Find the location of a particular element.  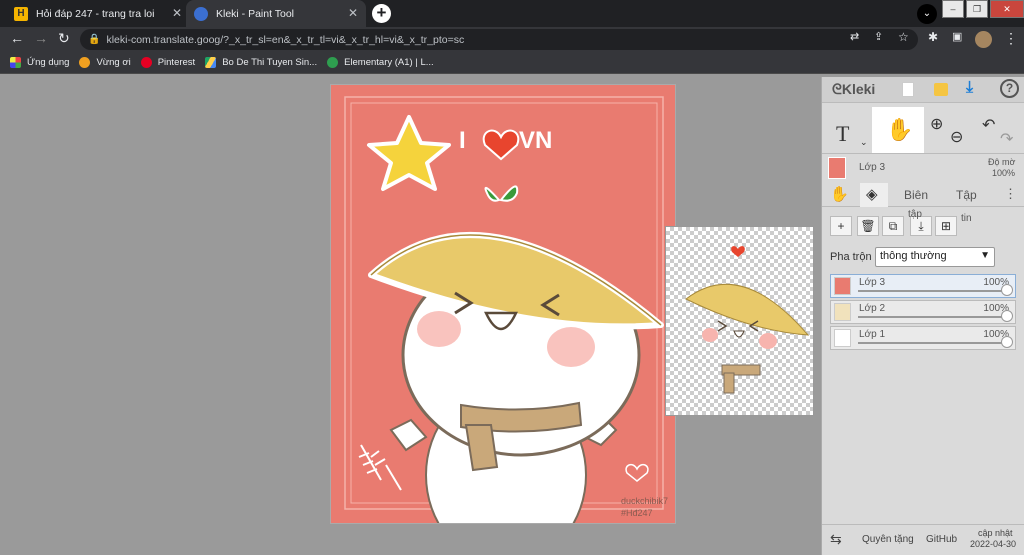

tab-title: Kleki - Paint Tool is located at coordinates (255, 13).